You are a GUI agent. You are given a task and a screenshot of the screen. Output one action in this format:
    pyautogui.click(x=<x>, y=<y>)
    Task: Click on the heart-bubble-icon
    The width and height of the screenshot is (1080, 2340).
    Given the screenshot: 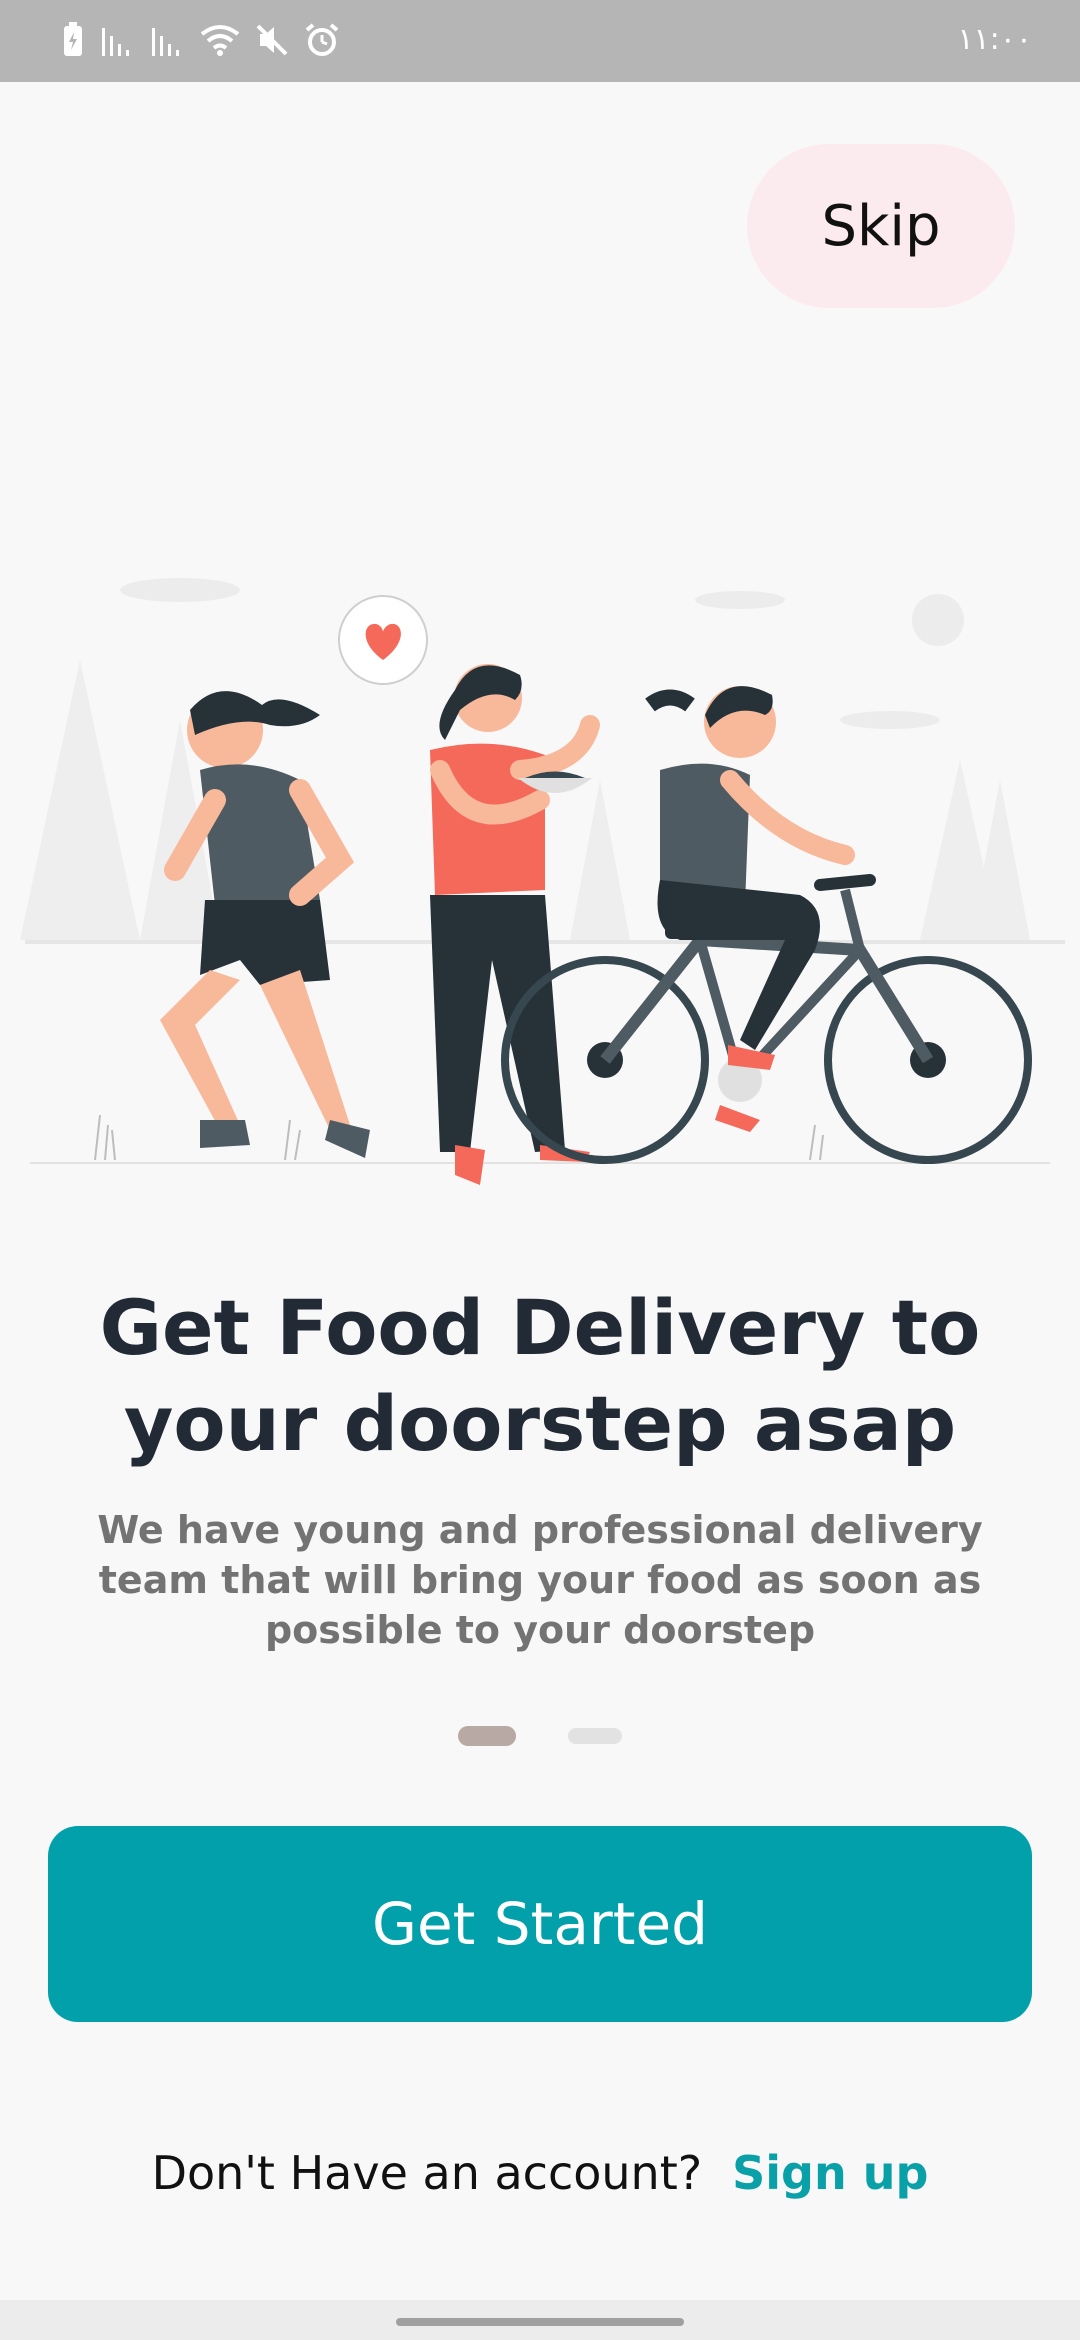 What is the action you would take?
    pyautogui.click(x=383, y=640)
    